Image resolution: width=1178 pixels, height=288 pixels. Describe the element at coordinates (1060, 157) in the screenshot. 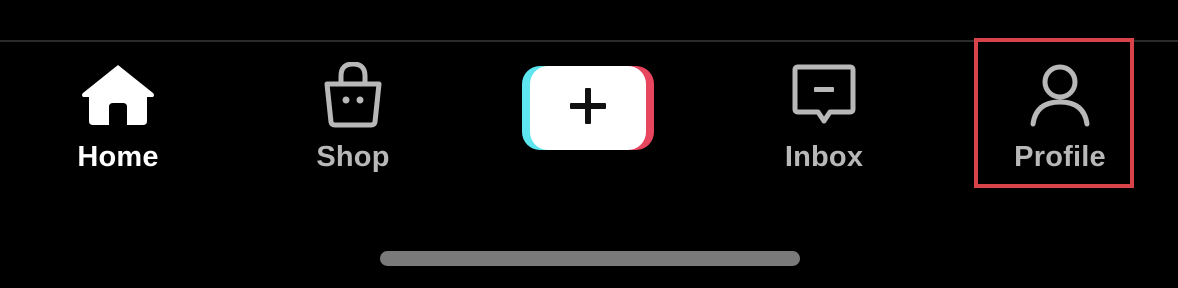

I see `tab-profile-label: Profile` at that location.